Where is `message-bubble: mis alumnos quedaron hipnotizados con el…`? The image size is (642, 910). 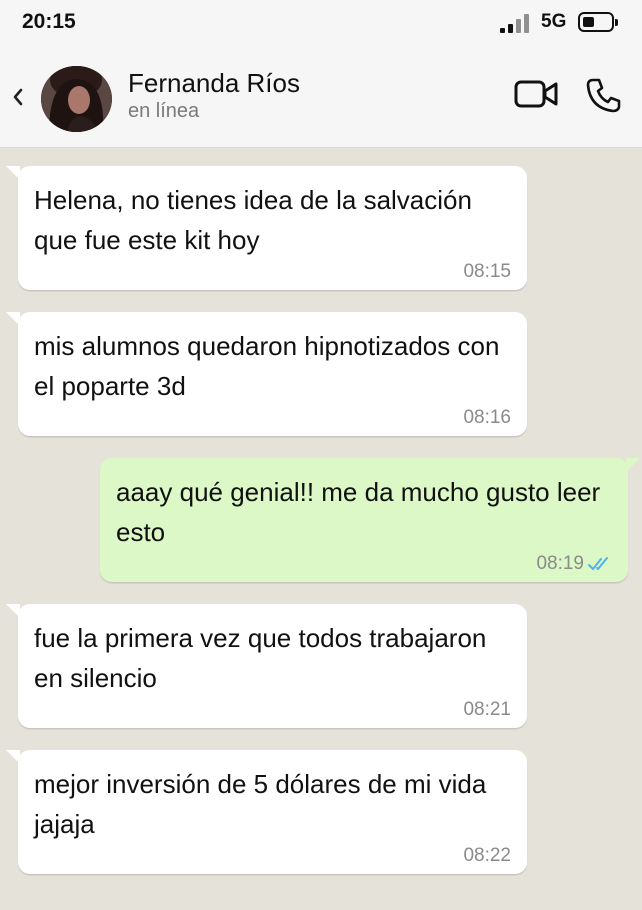 message-bubble: mis alumnos quedaron hipnotizados con el… is located at coordinates (266, 374).